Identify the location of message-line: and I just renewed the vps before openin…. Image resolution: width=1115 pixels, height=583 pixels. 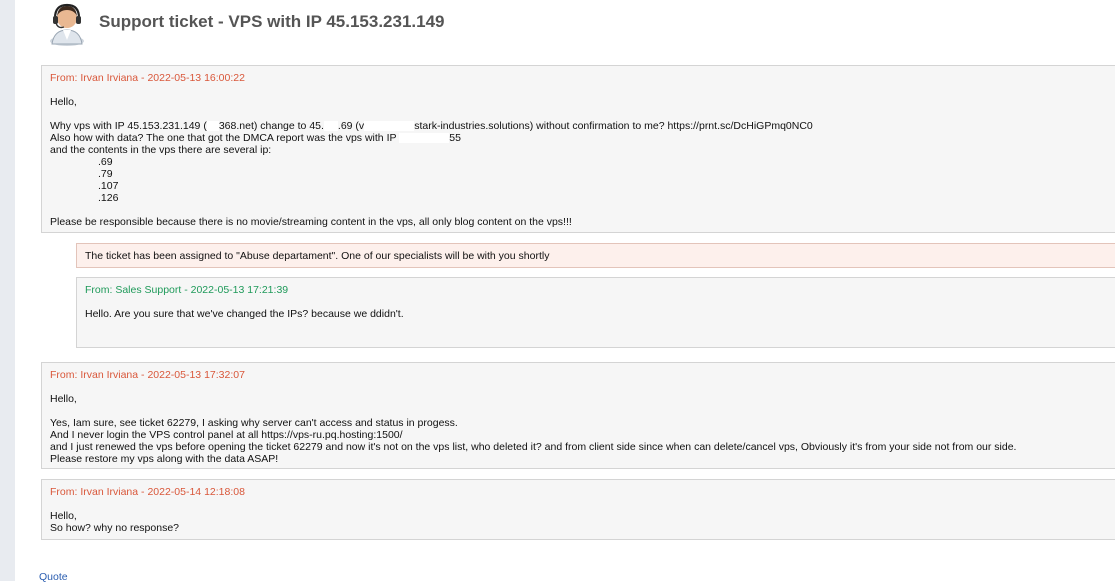
(533, 447).